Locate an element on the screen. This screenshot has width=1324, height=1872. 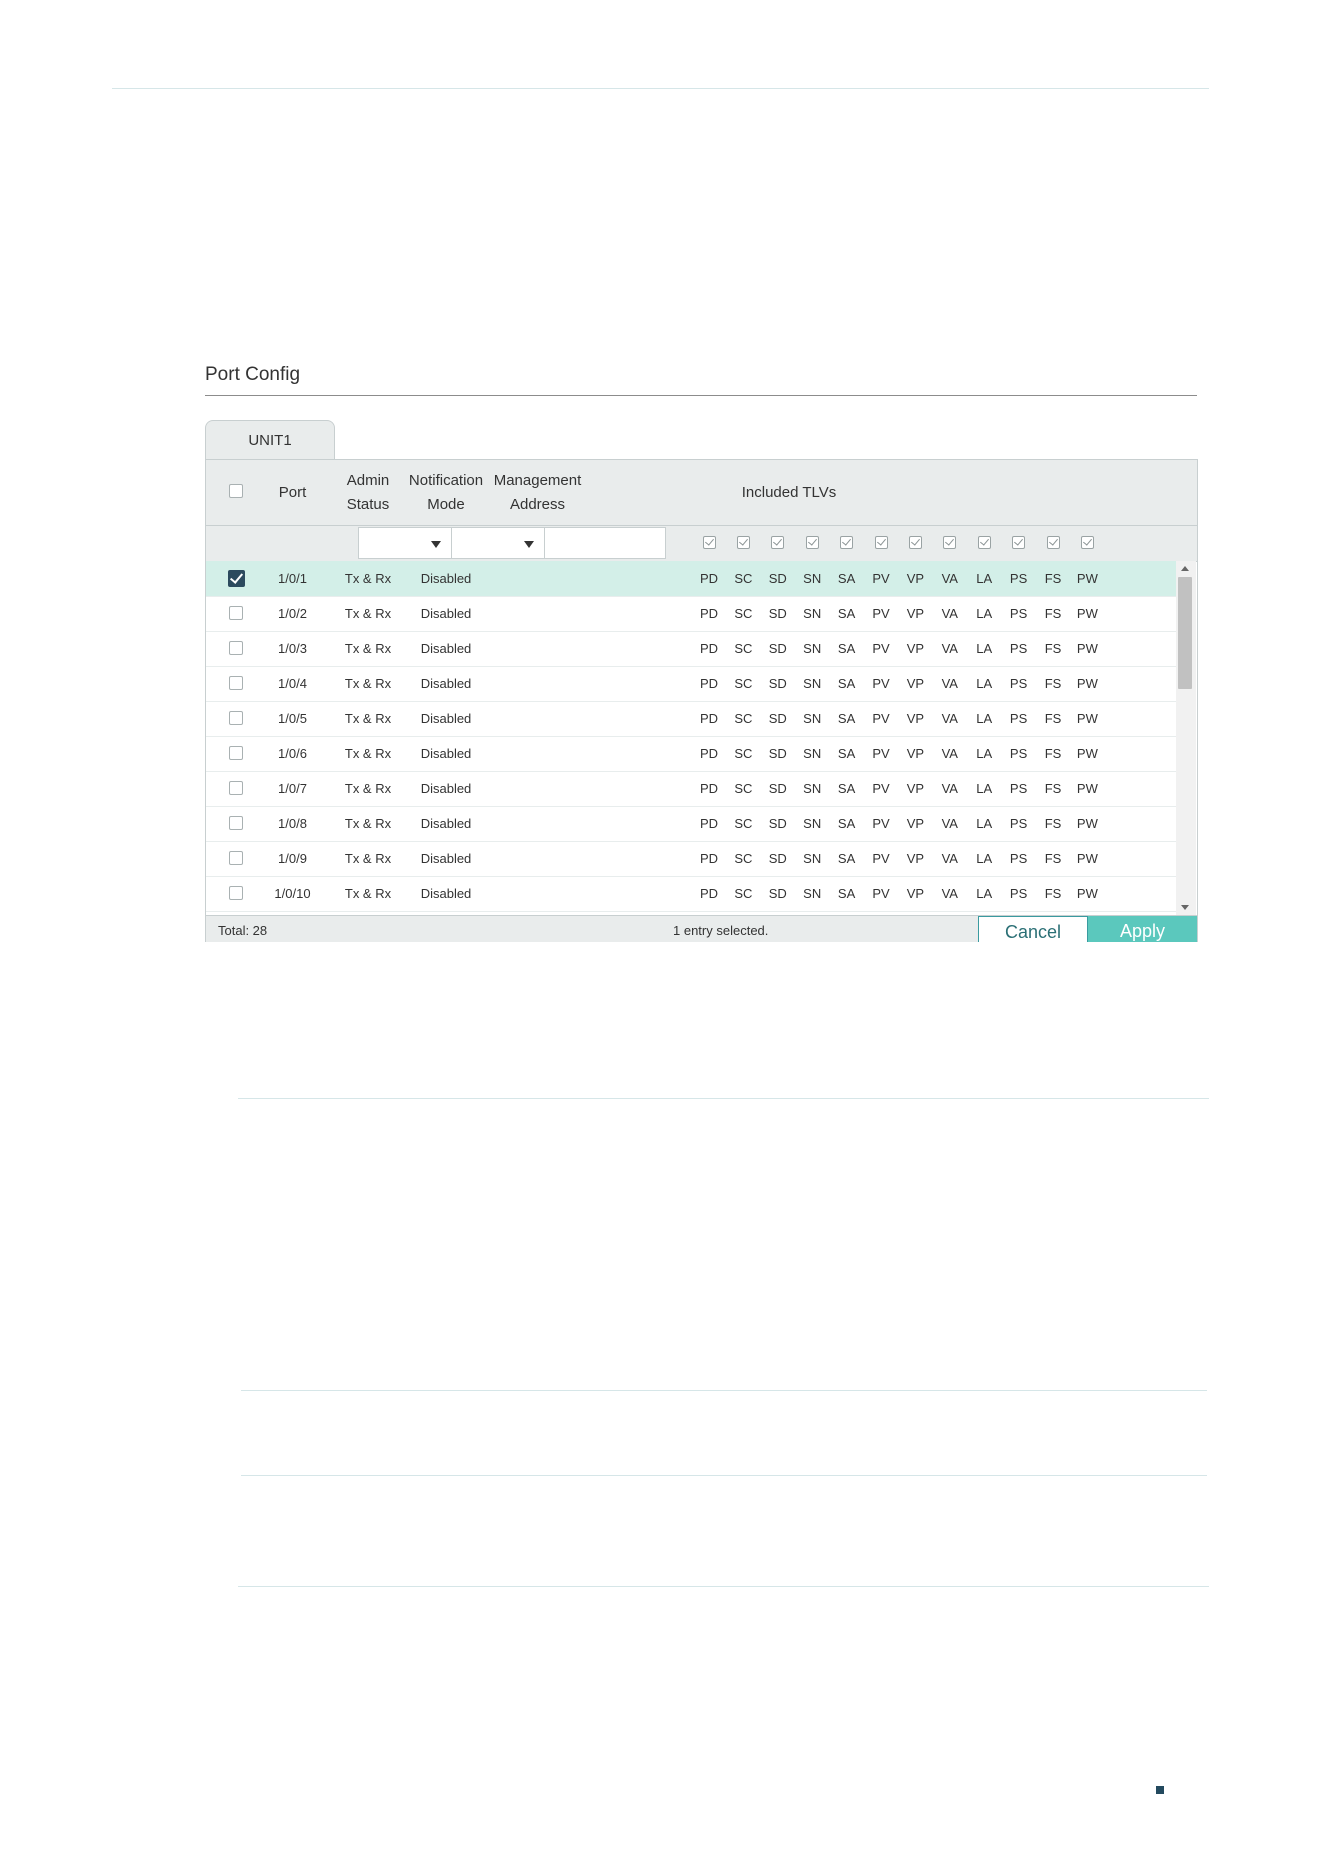
tlv-filter-checkbox-ps is located at coordinates (1019, 542).